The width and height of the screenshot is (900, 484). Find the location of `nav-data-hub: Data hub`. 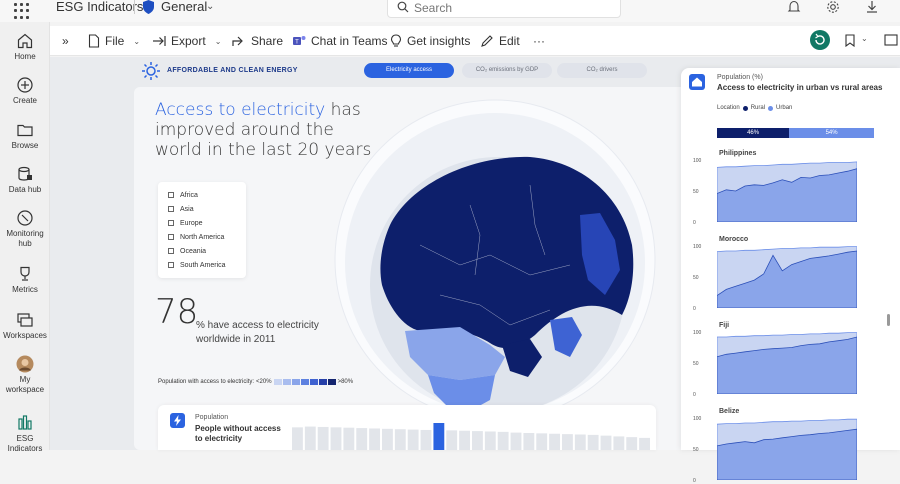

nav-data-hub: Data hub is located at coordinates (25, 180).